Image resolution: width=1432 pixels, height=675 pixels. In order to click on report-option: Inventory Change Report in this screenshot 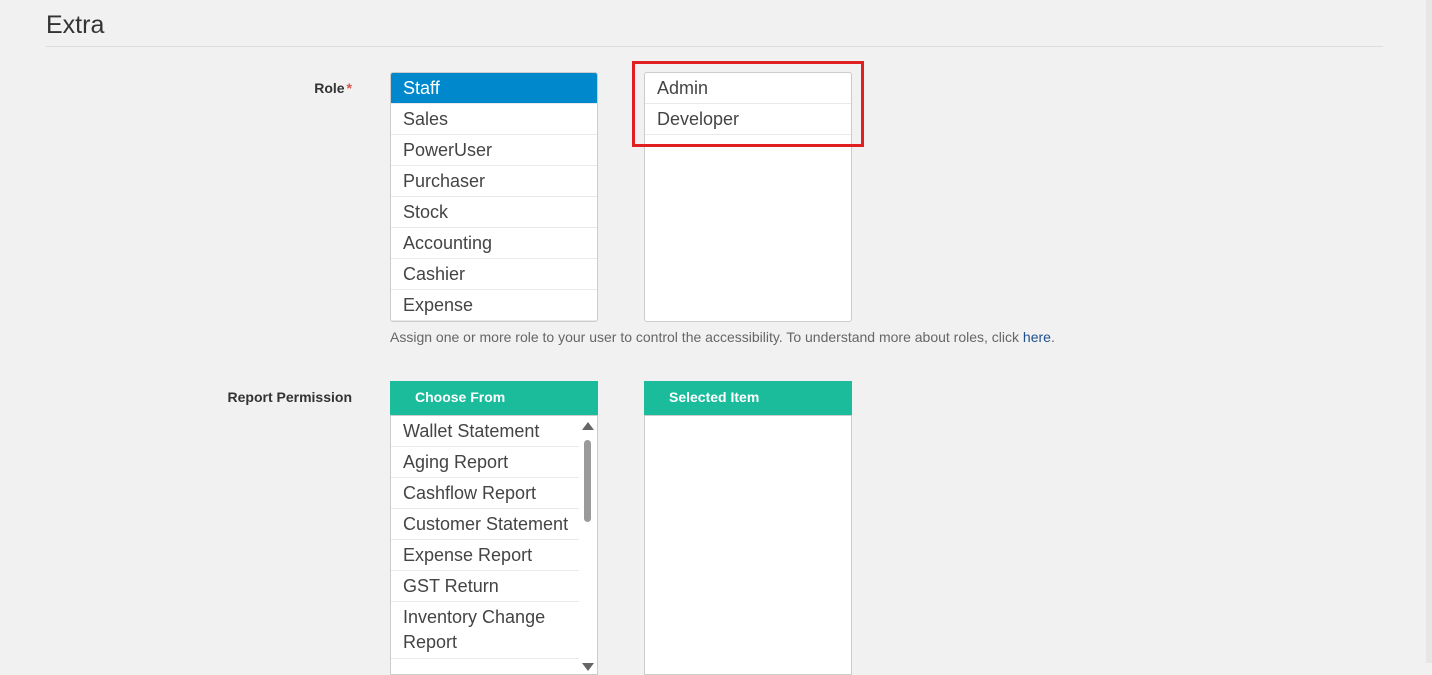, I will do `click(485, 630)`.